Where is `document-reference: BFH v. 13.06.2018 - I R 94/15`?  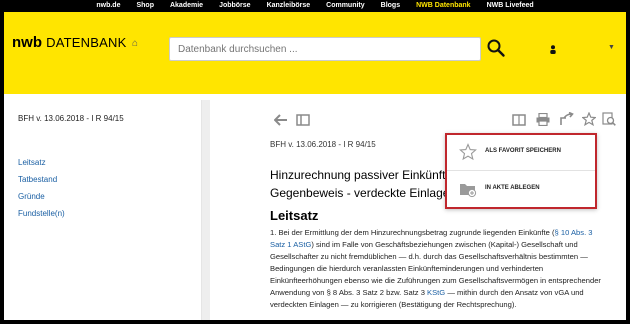
document-reference: BFH v. 13.06.2018 - I R 94/15 is located at coordinates (71, 118).